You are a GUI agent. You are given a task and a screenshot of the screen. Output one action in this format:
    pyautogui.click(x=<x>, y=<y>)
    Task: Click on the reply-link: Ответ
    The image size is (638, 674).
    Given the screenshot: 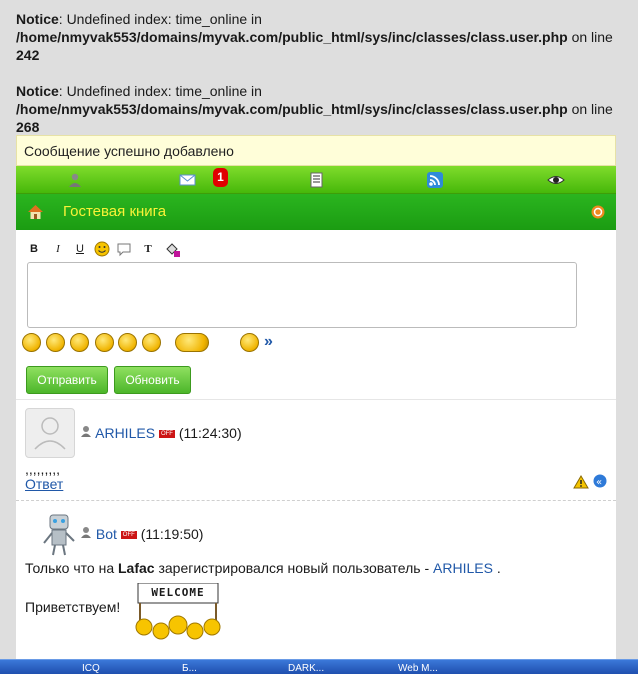 What is the action you would take?
    pyautogui.click(x=44, y=484)
    